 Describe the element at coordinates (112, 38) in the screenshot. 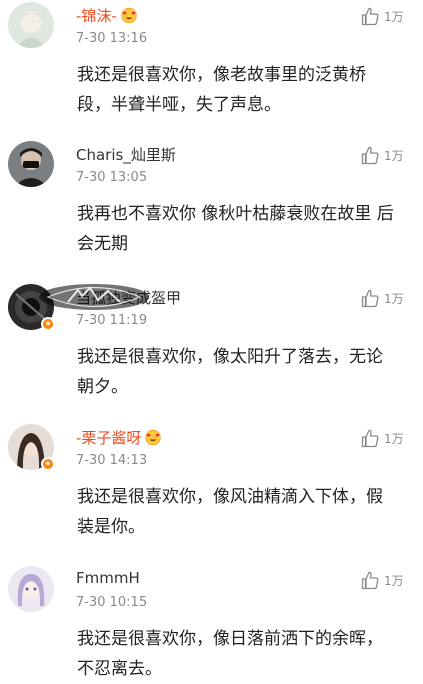

I see `comment-time: 7-30 13:16` at that location.